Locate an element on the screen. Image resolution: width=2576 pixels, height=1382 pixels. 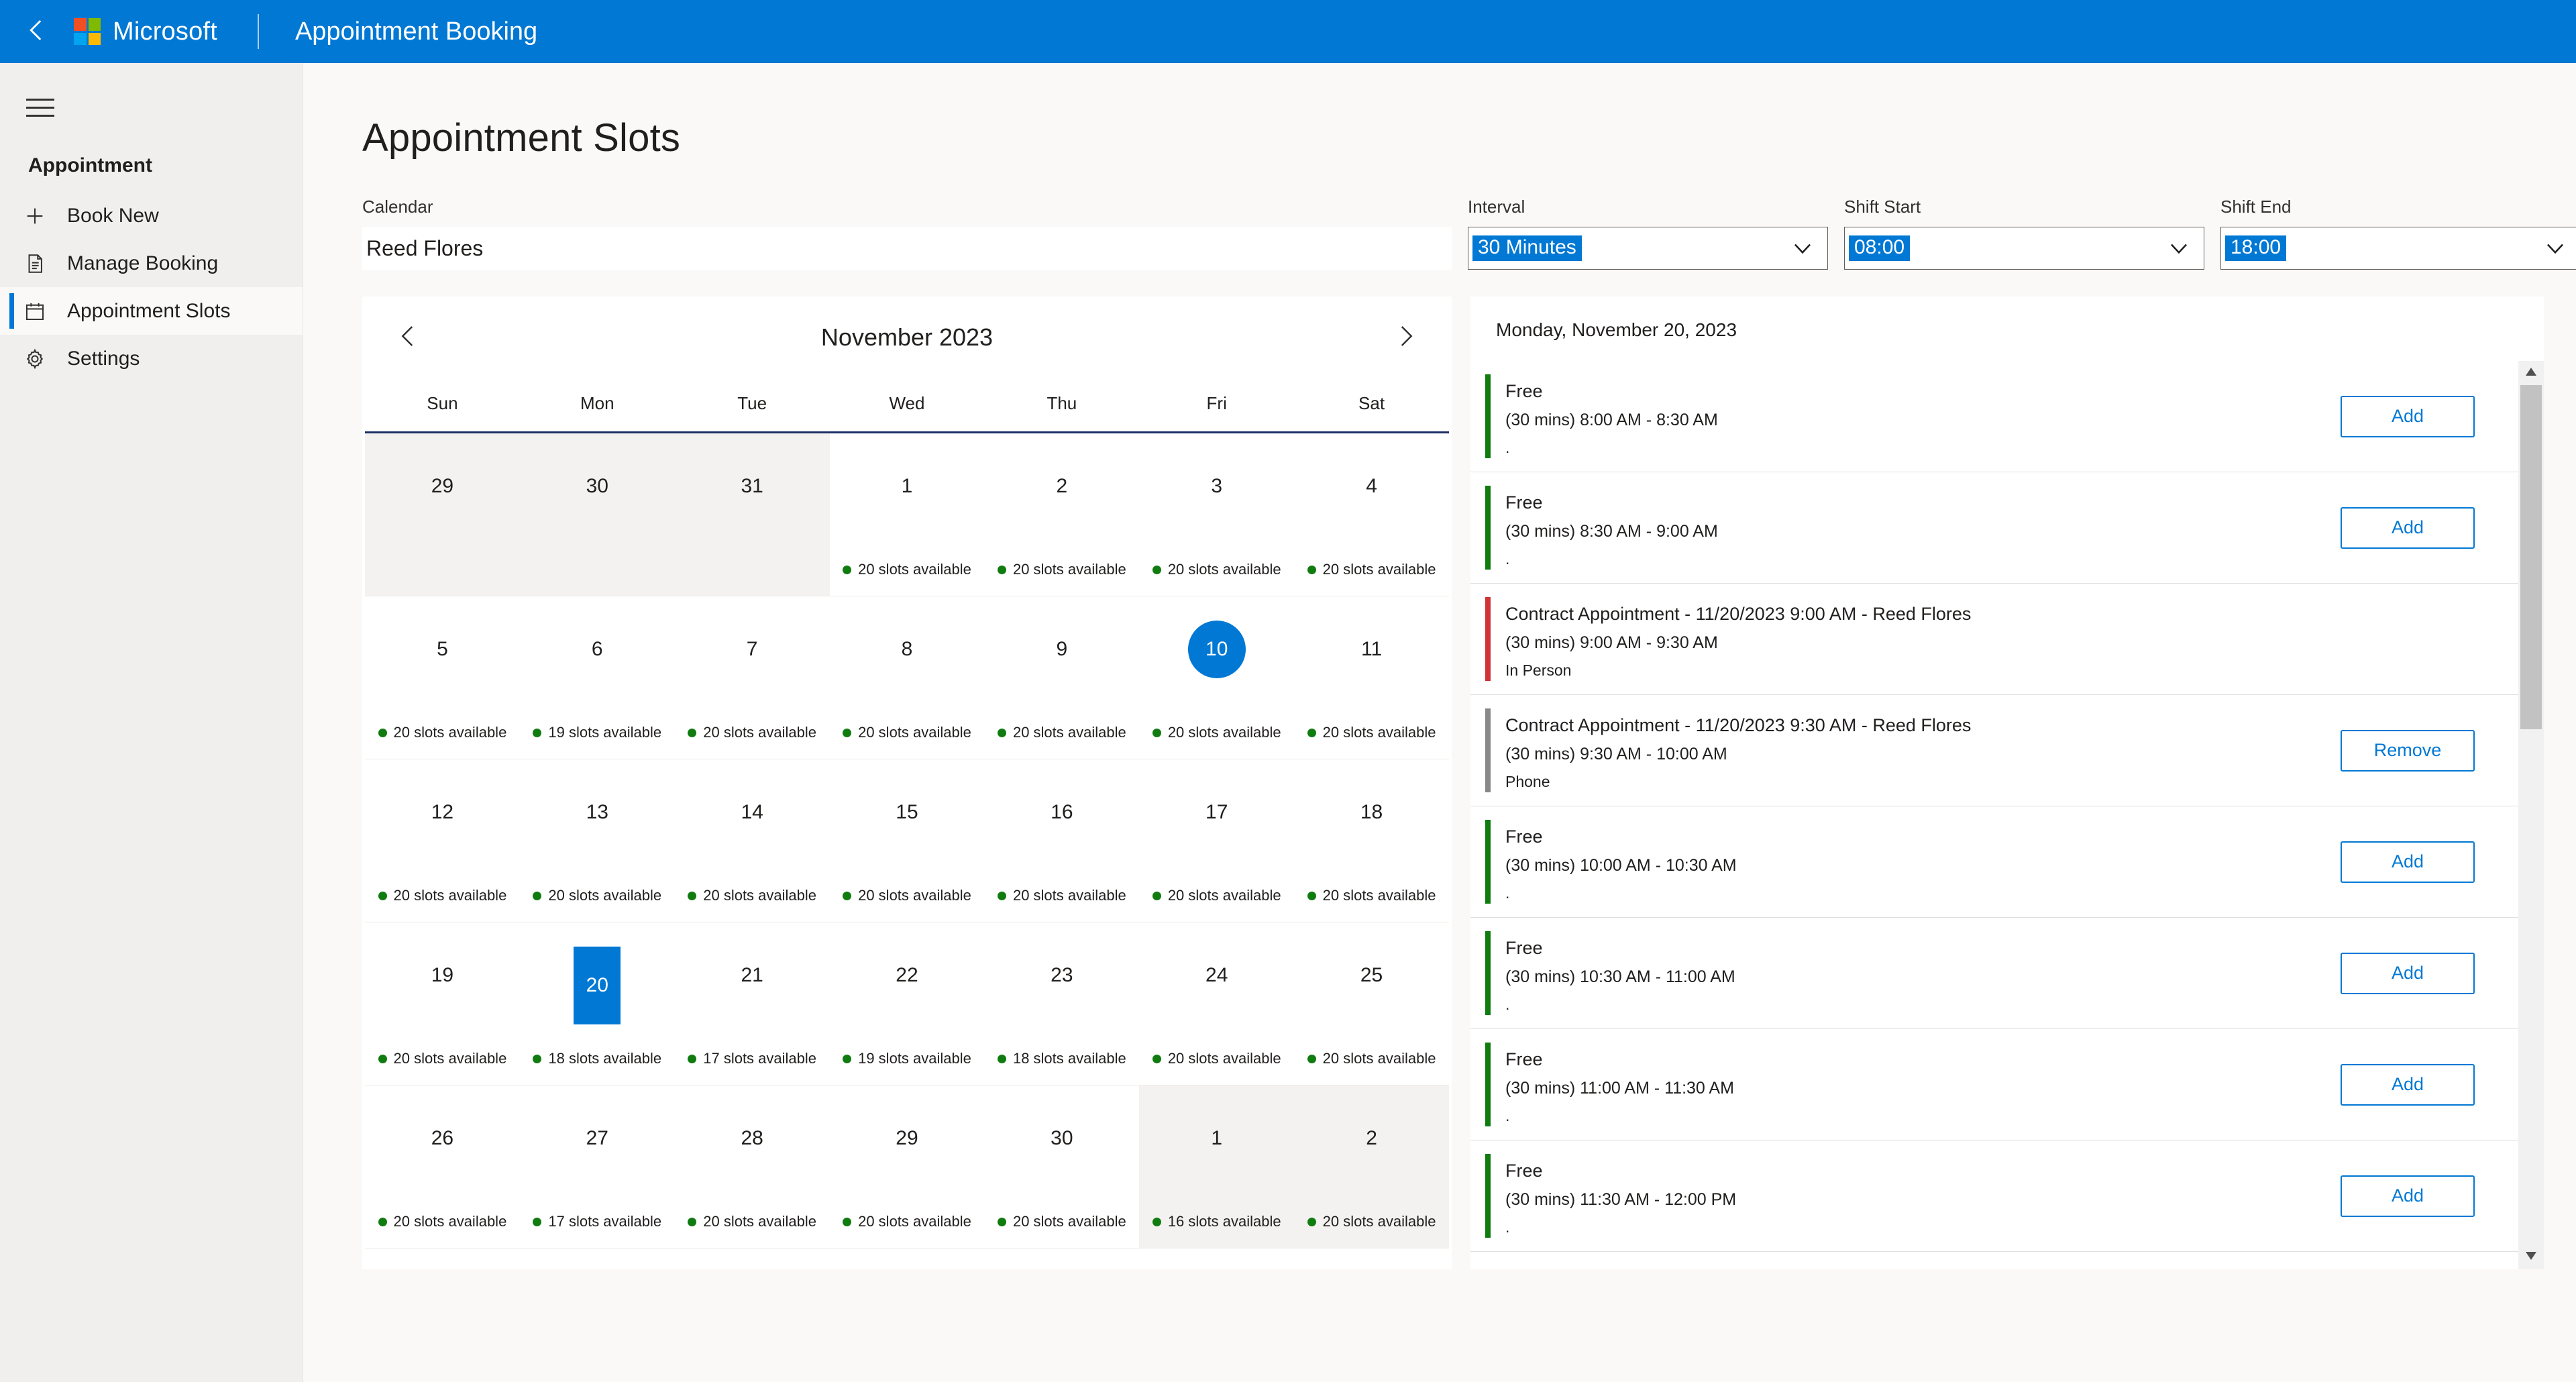
calendar-day-cell: 26 20 slots available is located at coordinates (442, 1166).